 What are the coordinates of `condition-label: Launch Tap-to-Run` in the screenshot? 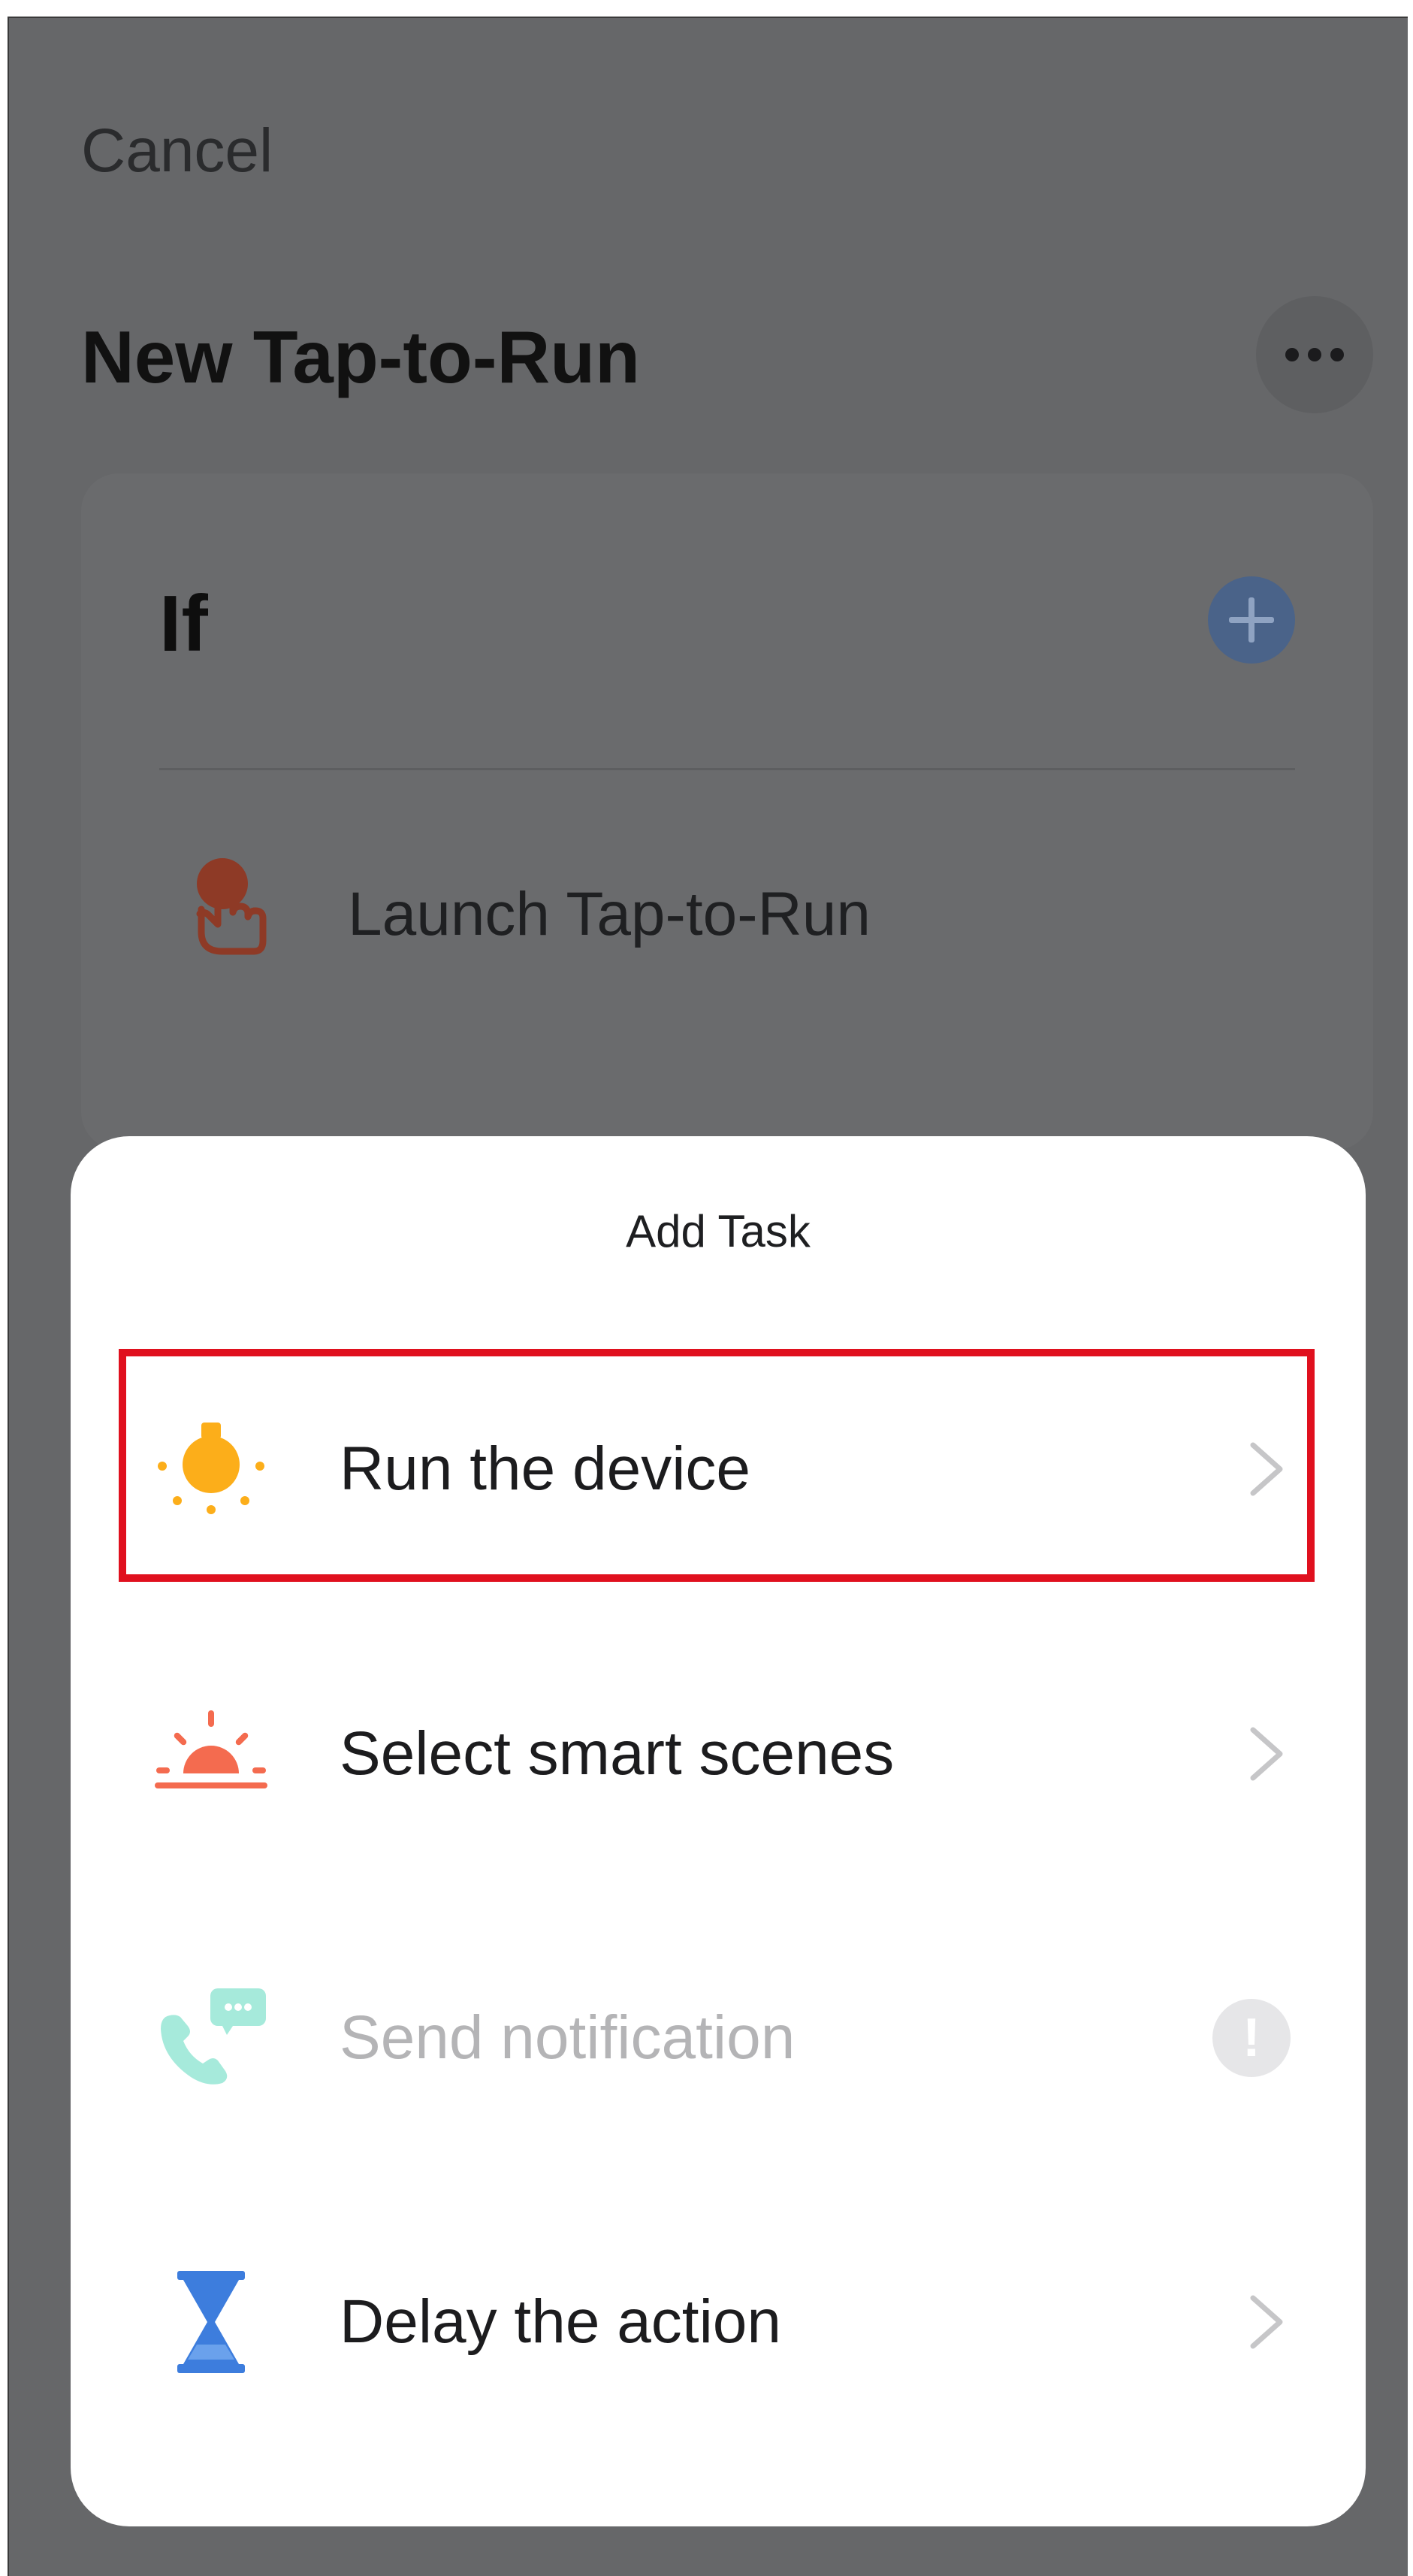 It's located at (609, 915).